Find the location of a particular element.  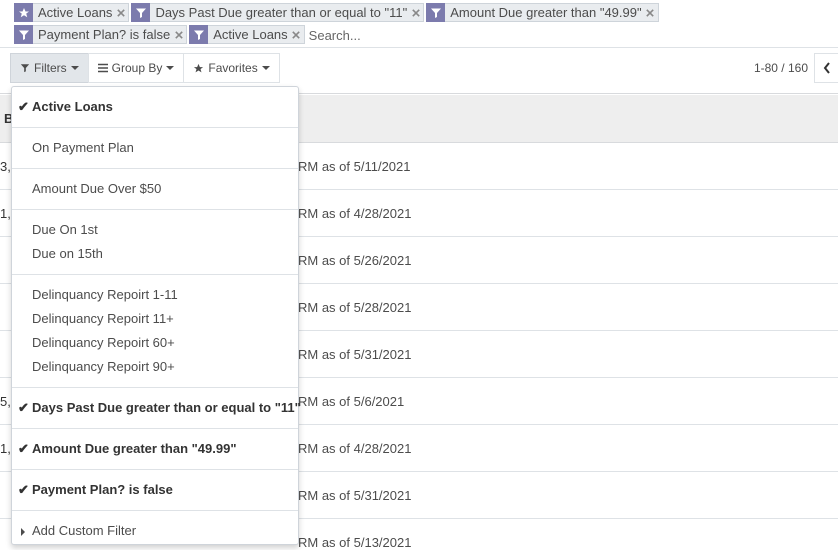

cell-text: RM as of 5/11/2021 is located at coordinates (354, 166).